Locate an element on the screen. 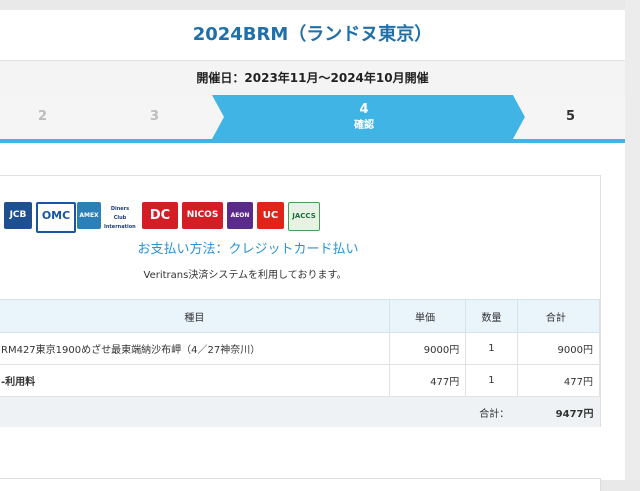 The height and width of the screenshot is (491, 640). payment-method: お支払い方法：クレジットカード払い is located at coordinates (300, 247).